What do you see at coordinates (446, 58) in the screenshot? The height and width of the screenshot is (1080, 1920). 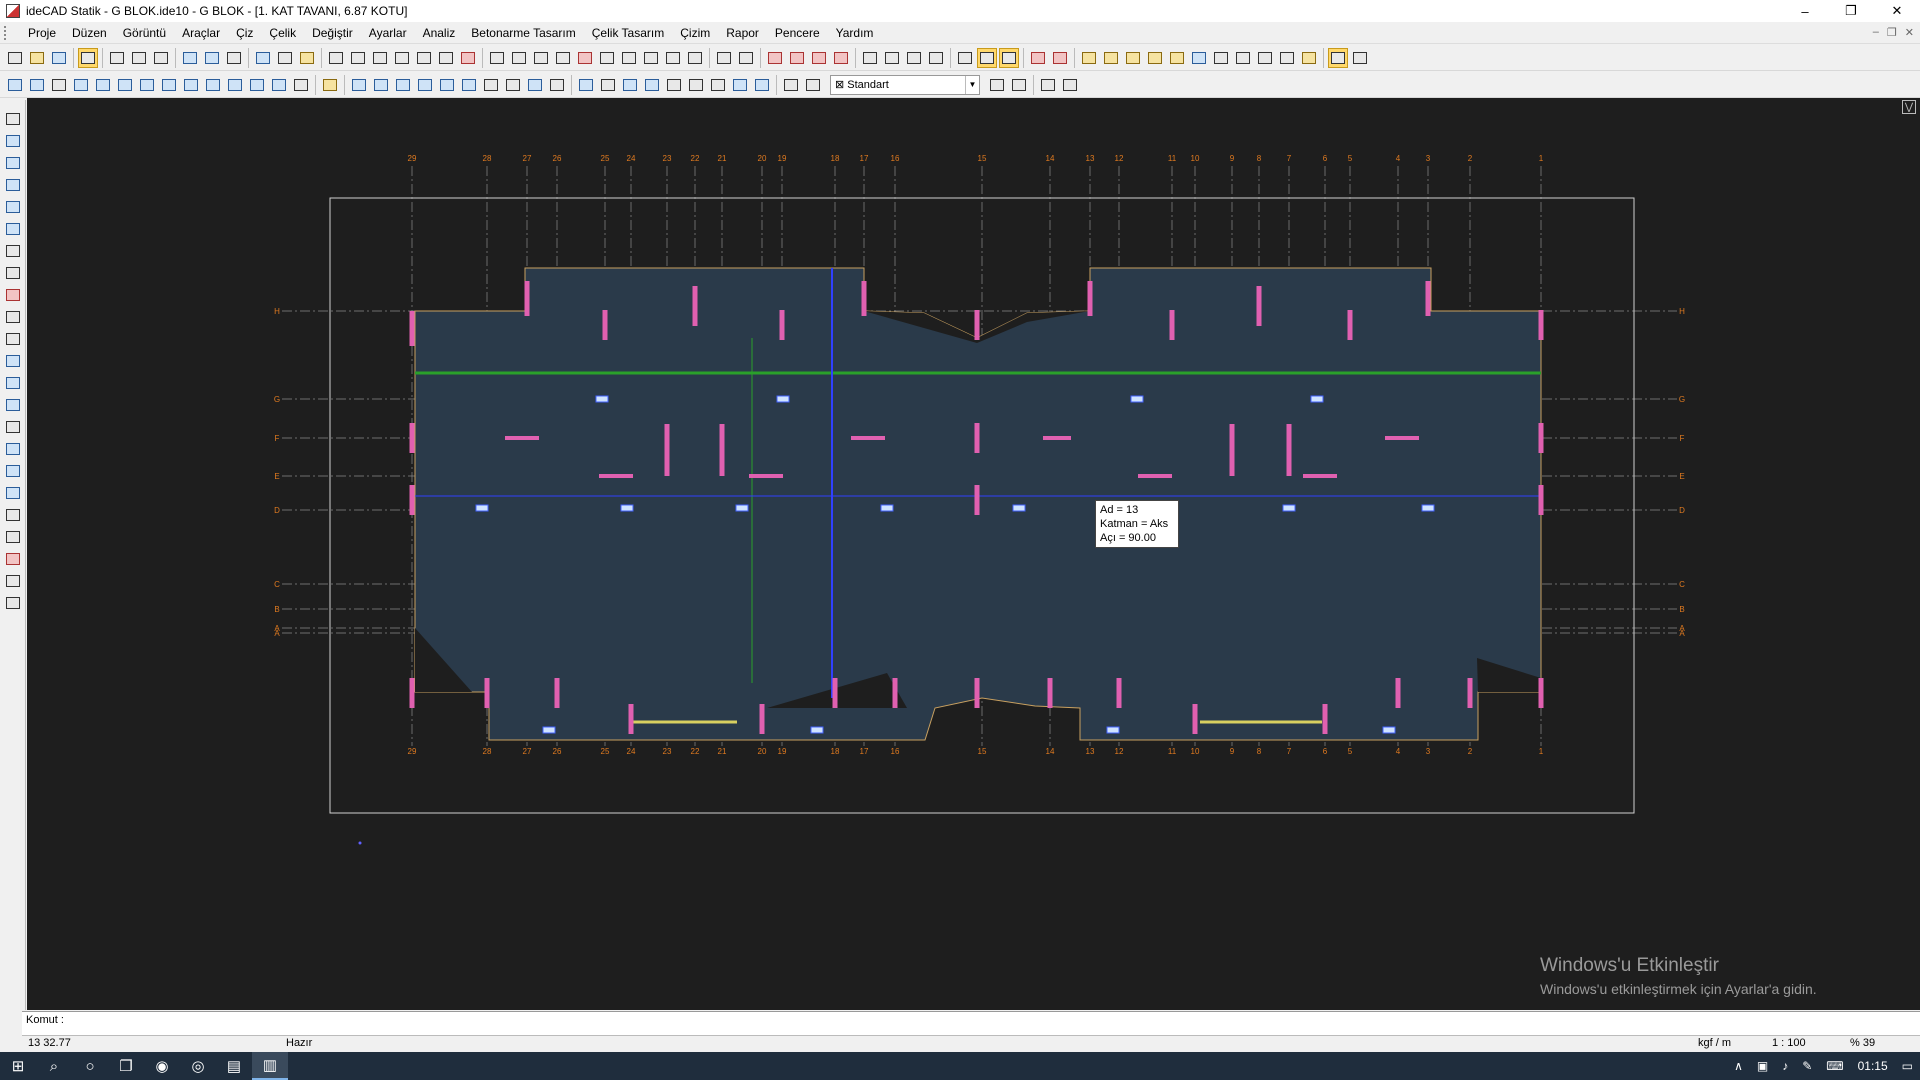 I see `array-icon` at bounding box center [446, 58].